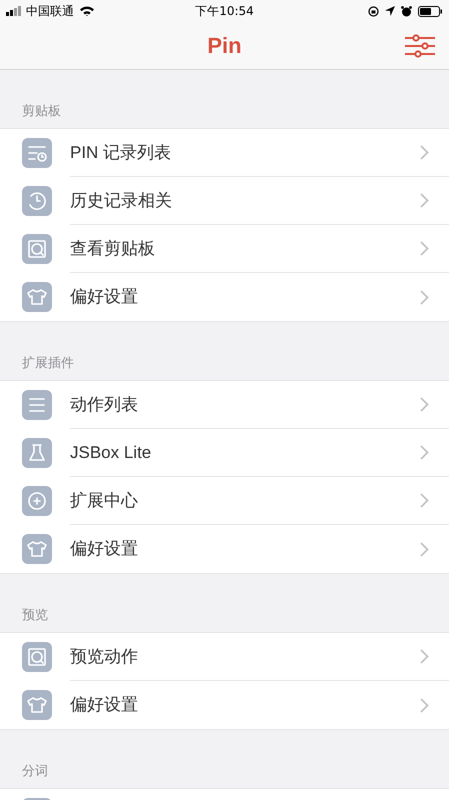 The image size is (449, 800). What do you see at coordinates (15, 11) in the screenshot?
I see `signal-icon` at bounding box center [15, 11].